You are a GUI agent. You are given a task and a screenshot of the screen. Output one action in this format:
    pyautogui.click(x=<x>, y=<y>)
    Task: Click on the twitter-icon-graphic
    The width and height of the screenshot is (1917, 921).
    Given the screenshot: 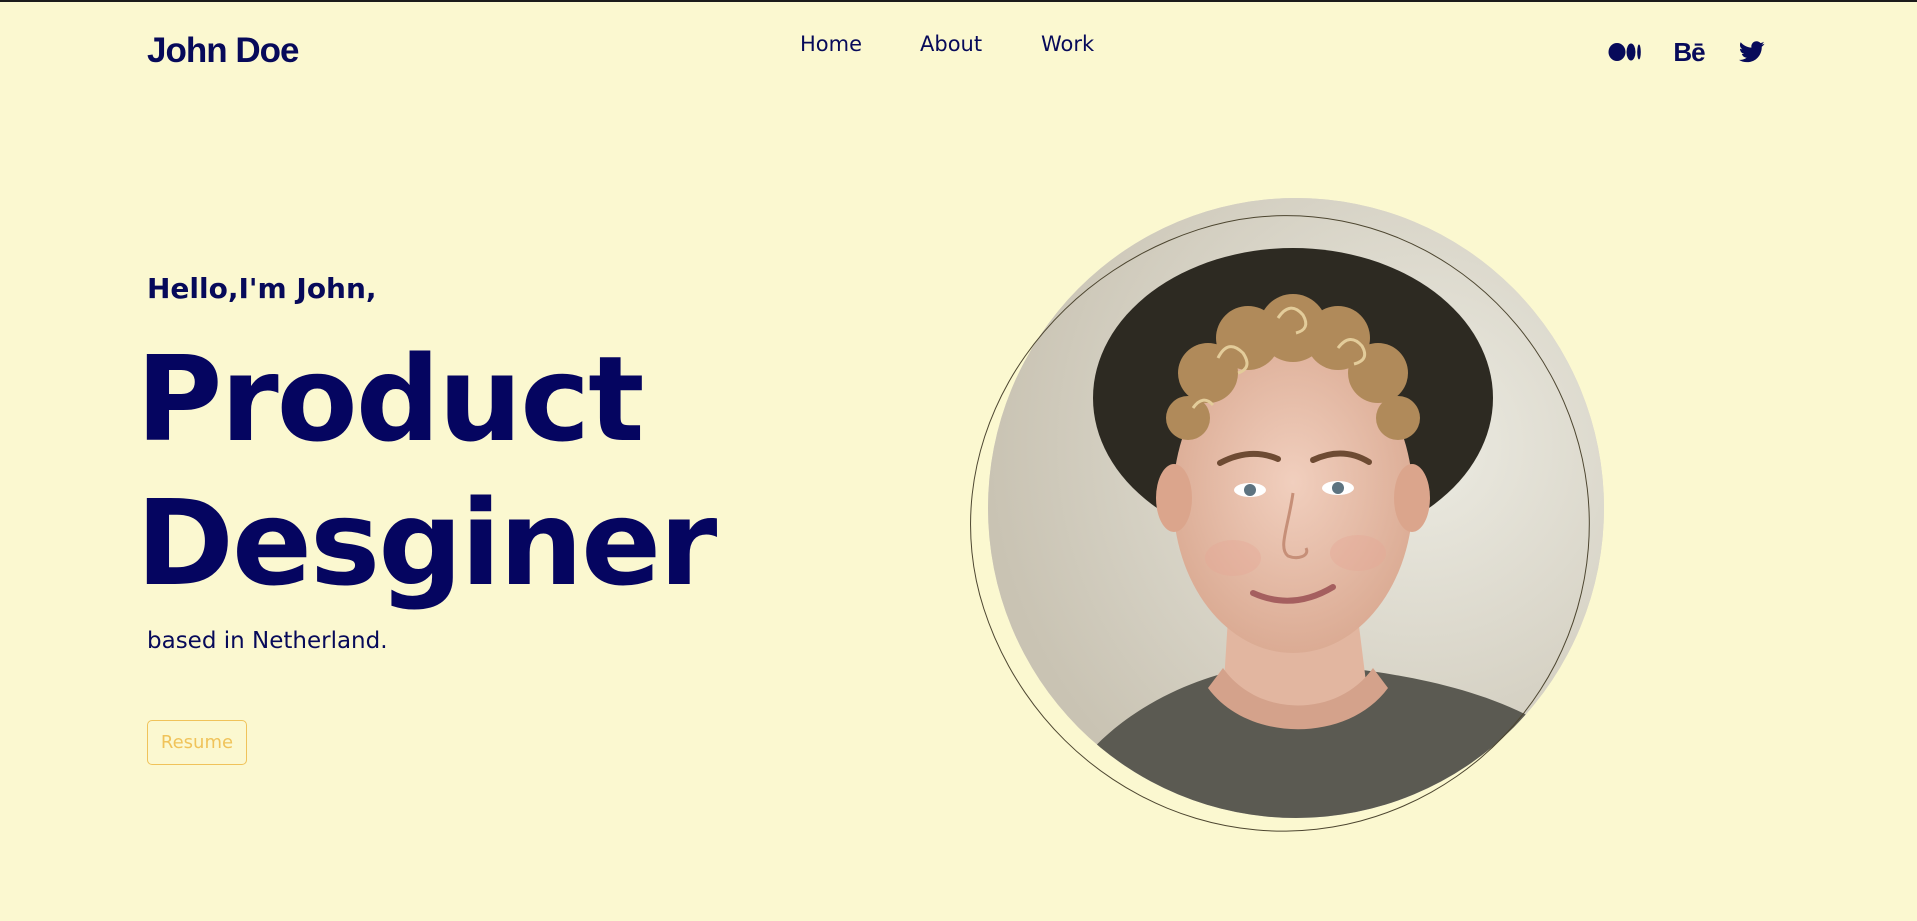 What is the action you would take?
    pyautogui.click(x=1752, y=52)
    